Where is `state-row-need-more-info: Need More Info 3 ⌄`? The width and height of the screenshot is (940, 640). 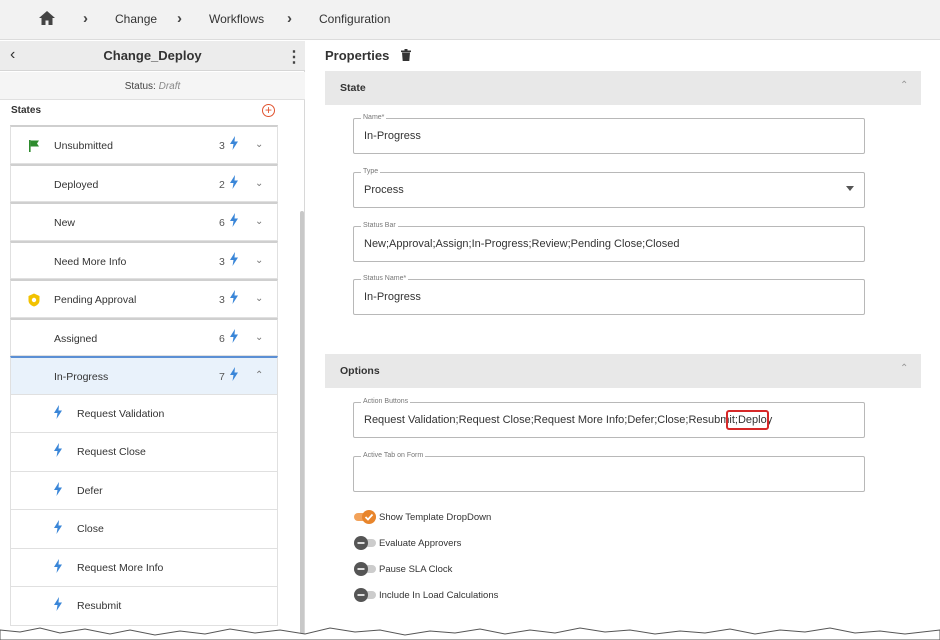
state-row-need-more-info: Need More Info 3 ⌄ is located at coordinates (144, 259).